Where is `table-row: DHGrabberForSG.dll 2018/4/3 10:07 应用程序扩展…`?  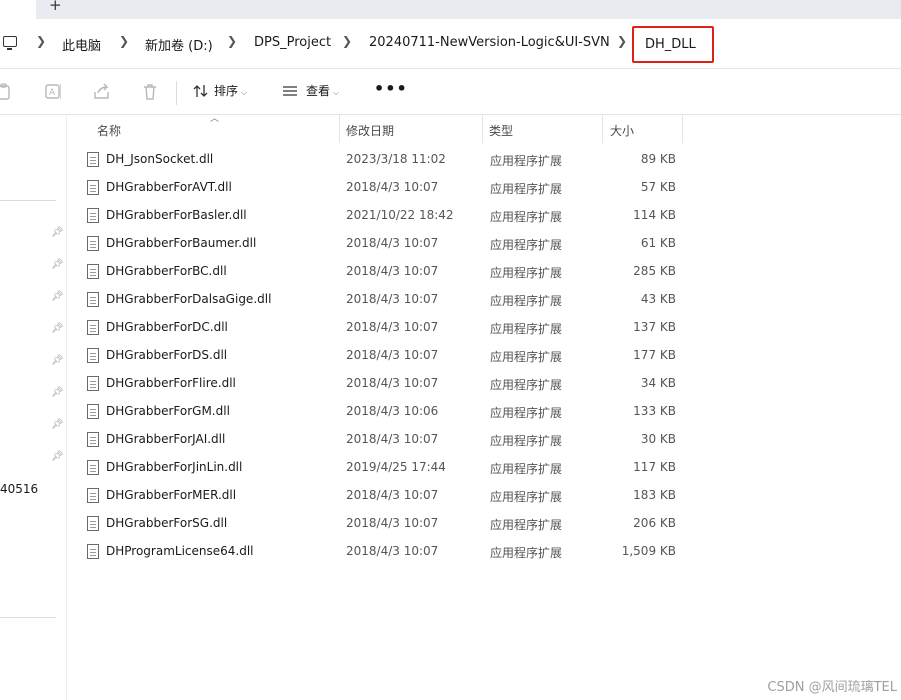
table-row: DHGrabberForSG.dll 2018/4/3 10:07 应用程序扩展… is located at coordinates (484, 524).